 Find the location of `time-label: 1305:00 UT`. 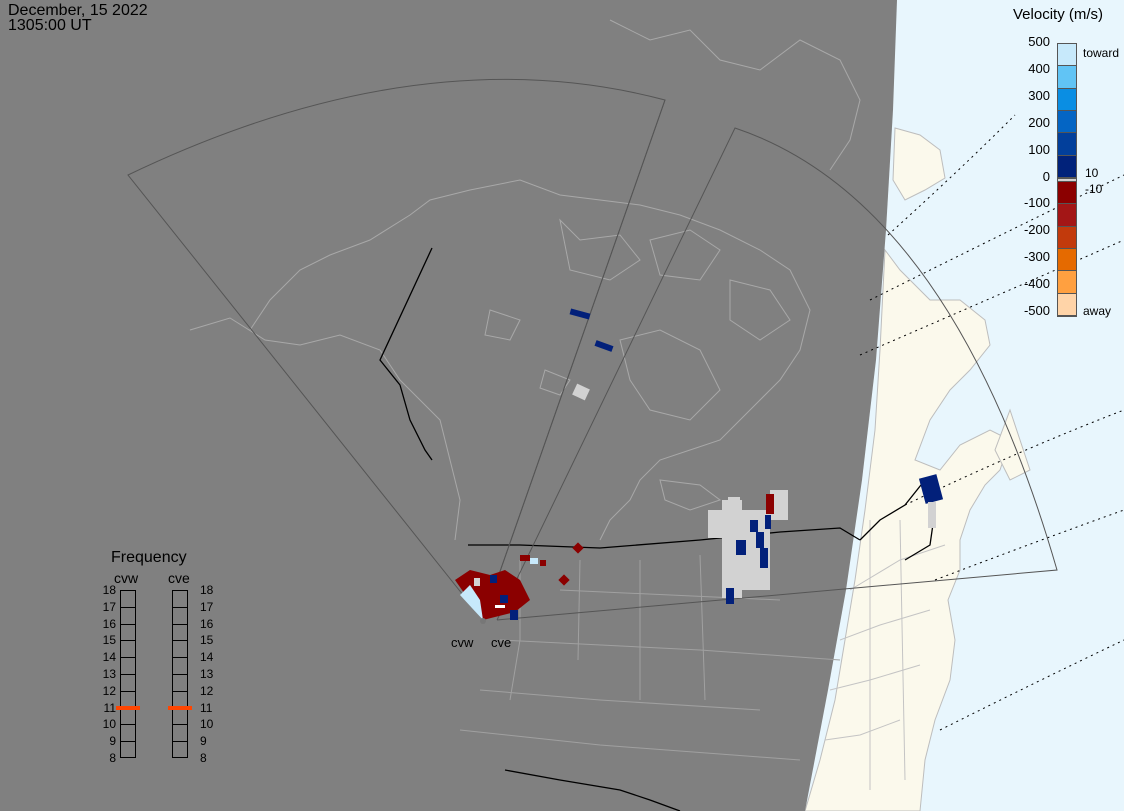

time-label: 1305:00 UT is located at coordinates (50, 25).